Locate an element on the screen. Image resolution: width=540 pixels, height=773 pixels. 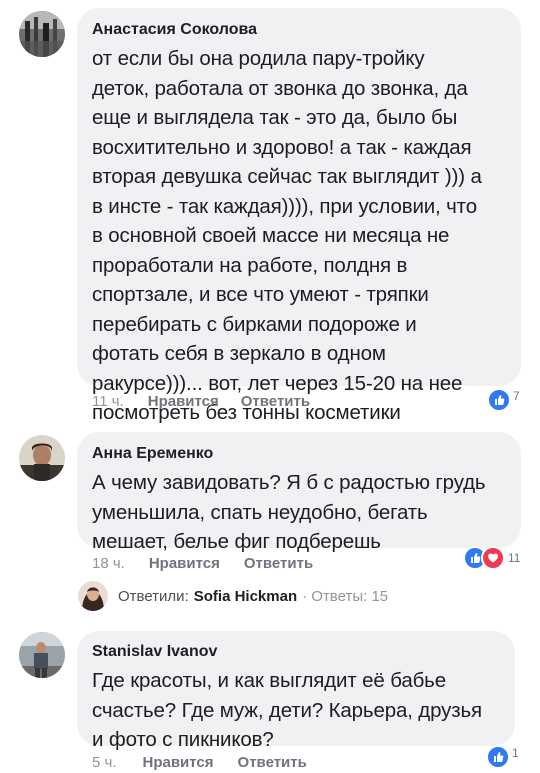
comment-meta: 18 ч. Нравится Ответить is located at coordinates (202, 563).